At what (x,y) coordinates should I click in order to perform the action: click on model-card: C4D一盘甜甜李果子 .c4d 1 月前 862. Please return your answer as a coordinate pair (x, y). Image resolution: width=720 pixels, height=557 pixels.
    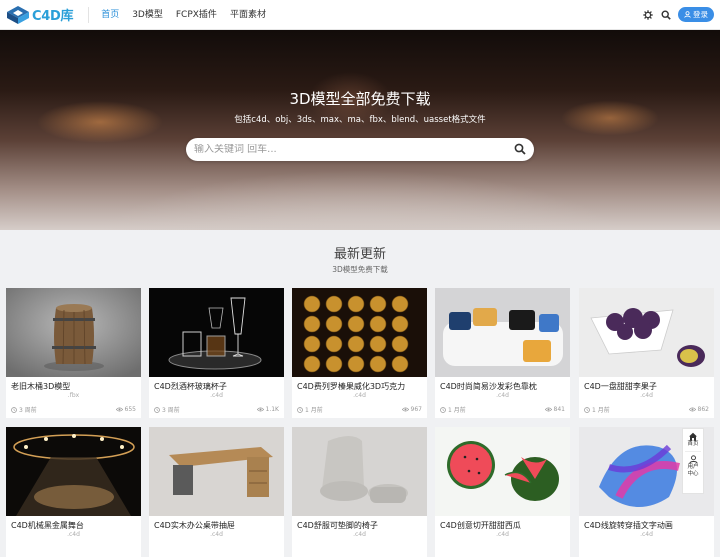
    Looking at the image, I should click on (646, 353).